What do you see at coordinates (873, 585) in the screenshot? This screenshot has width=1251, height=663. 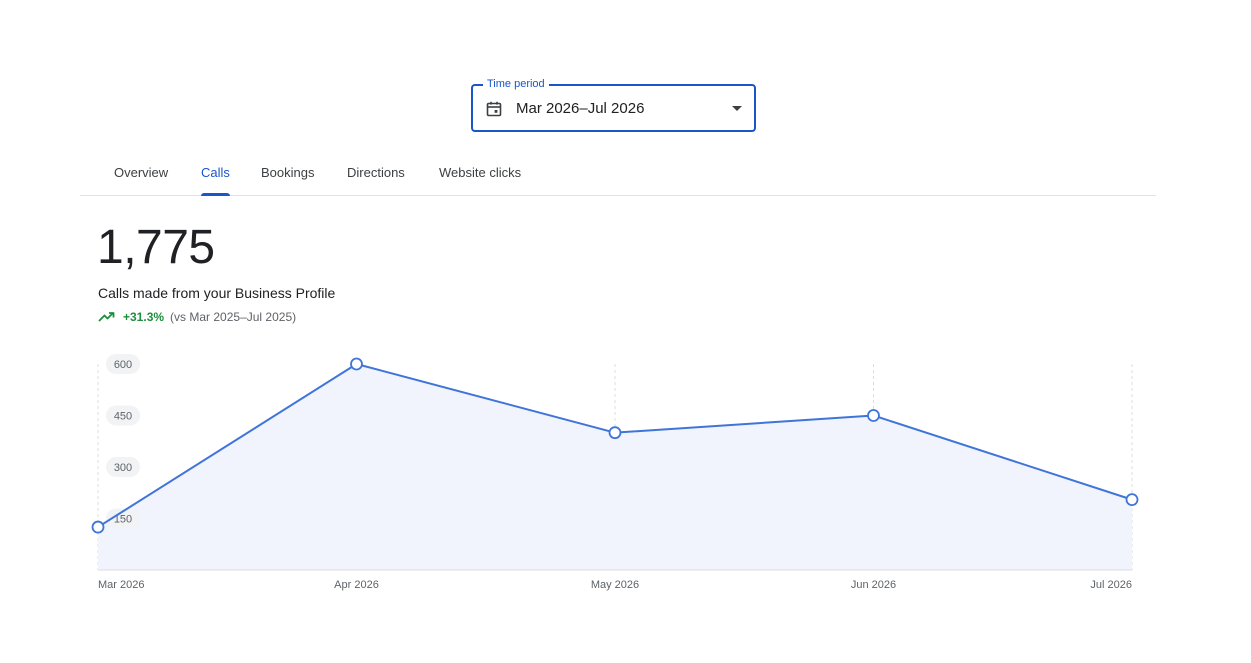 I see `x-tick-label: Jun 2026` at bounding box center [873, 585].